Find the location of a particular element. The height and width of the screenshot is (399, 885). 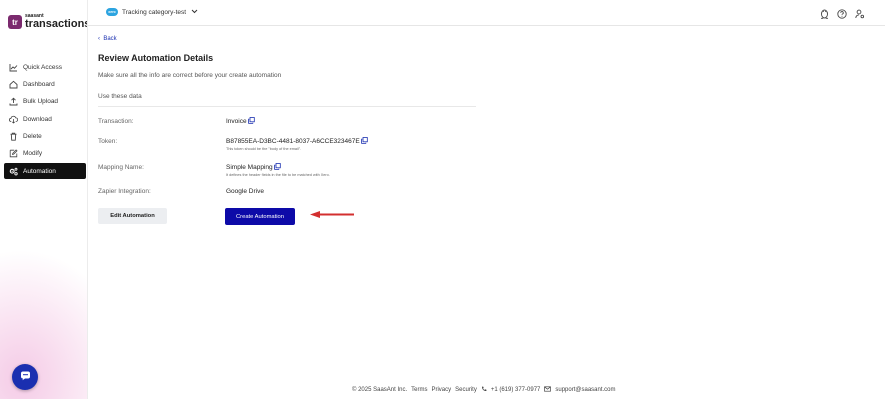

top-bar: xero Tracking category-test is located at coordinates (486, 13).